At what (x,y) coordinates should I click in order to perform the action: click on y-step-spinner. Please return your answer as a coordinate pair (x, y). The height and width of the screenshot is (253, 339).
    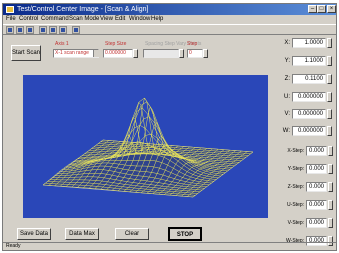
    Looking at the image, I should click on (330, 169).